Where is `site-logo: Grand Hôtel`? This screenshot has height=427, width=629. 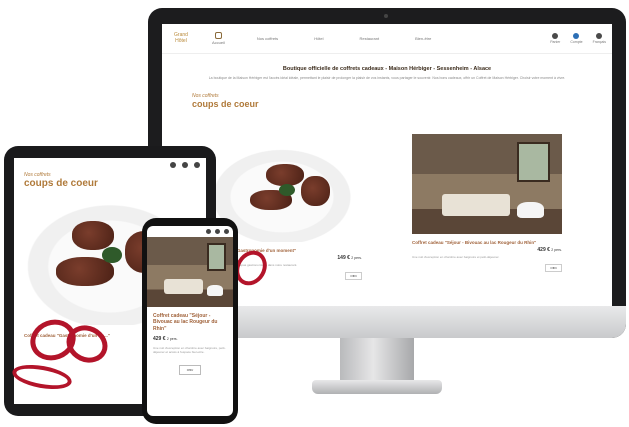 site-logo: Grand Hôtel is located at coordinates (181, 38).